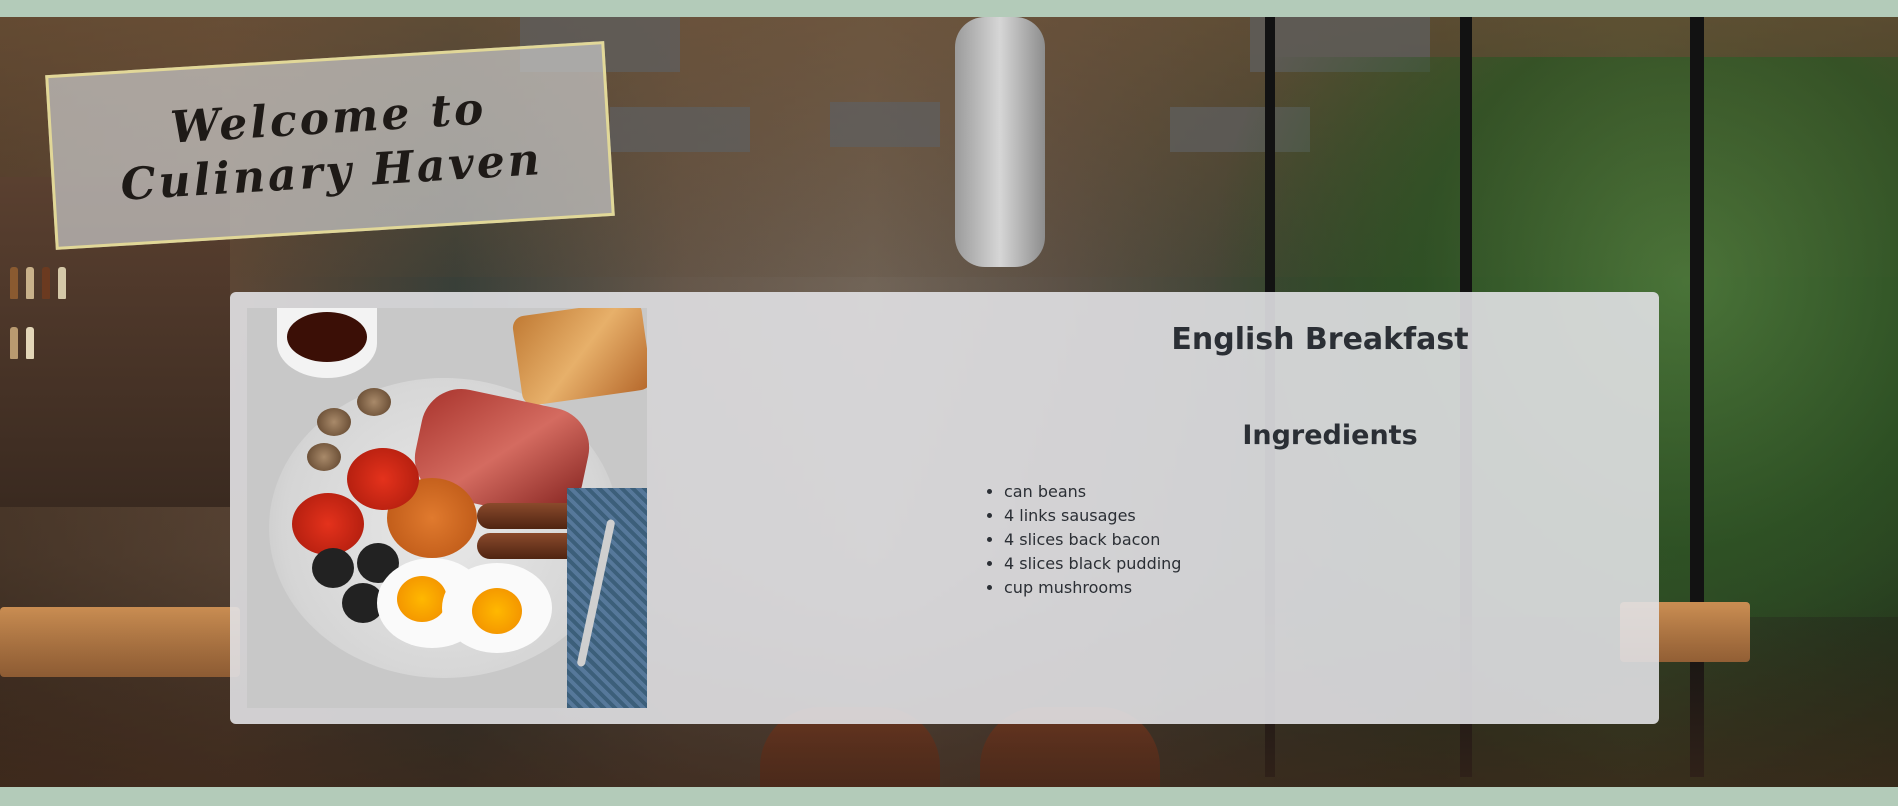  Describe the element at coordinates (579, 357) in the screenshot. I see `toast-shape` at that location.